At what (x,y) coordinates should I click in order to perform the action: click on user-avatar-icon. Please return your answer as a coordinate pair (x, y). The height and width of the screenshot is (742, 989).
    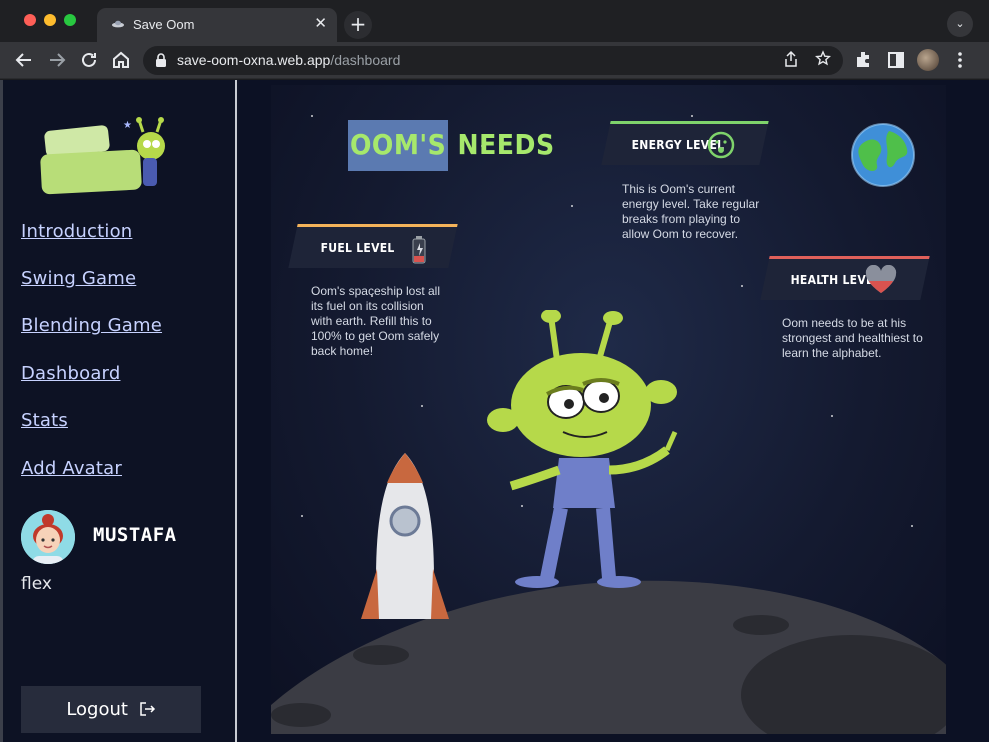
    Looking at the image, I should click on (48, 537).